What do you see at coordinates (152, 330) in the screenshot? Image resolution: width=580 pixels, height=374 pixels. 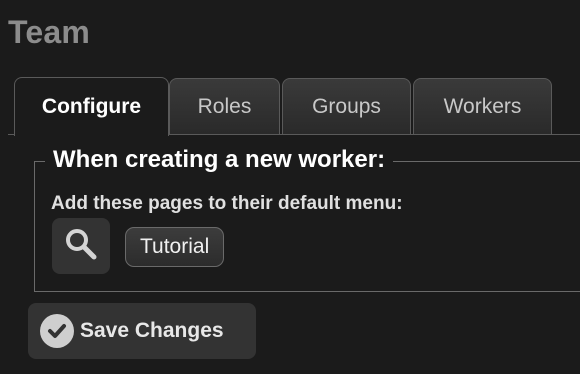 I see `save-changes-label: Save Changes` at bounding box center [152, 330].